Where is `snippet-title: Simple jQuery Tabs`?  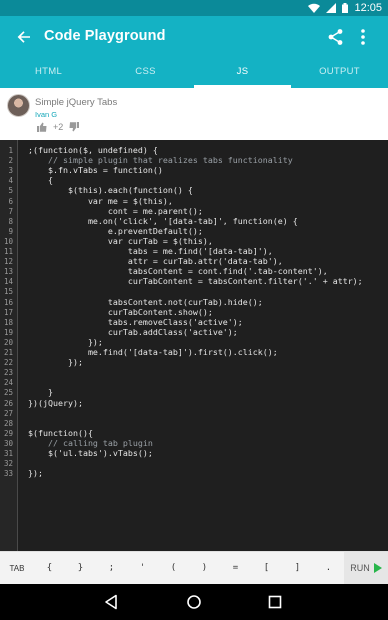 snippet-title: Simple jQuery Tabs is located at coordinates (76, 102).